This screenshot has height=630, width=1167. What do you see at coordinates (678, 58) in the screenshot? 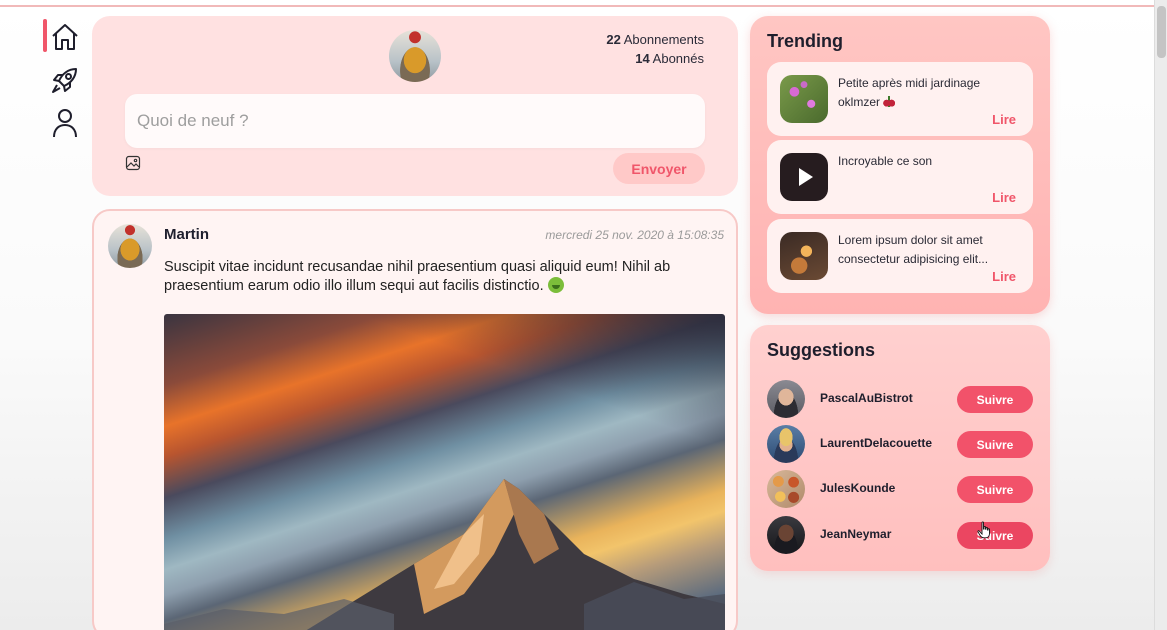
I see `followers-label: Abonnés` at bounding box center [678, 58].